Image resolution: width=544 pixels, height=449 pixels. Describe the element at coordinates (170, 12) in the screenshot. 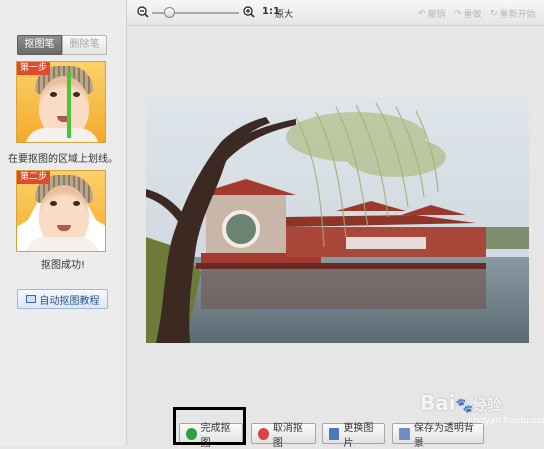

I see `zoom-slider-knob` at that location.